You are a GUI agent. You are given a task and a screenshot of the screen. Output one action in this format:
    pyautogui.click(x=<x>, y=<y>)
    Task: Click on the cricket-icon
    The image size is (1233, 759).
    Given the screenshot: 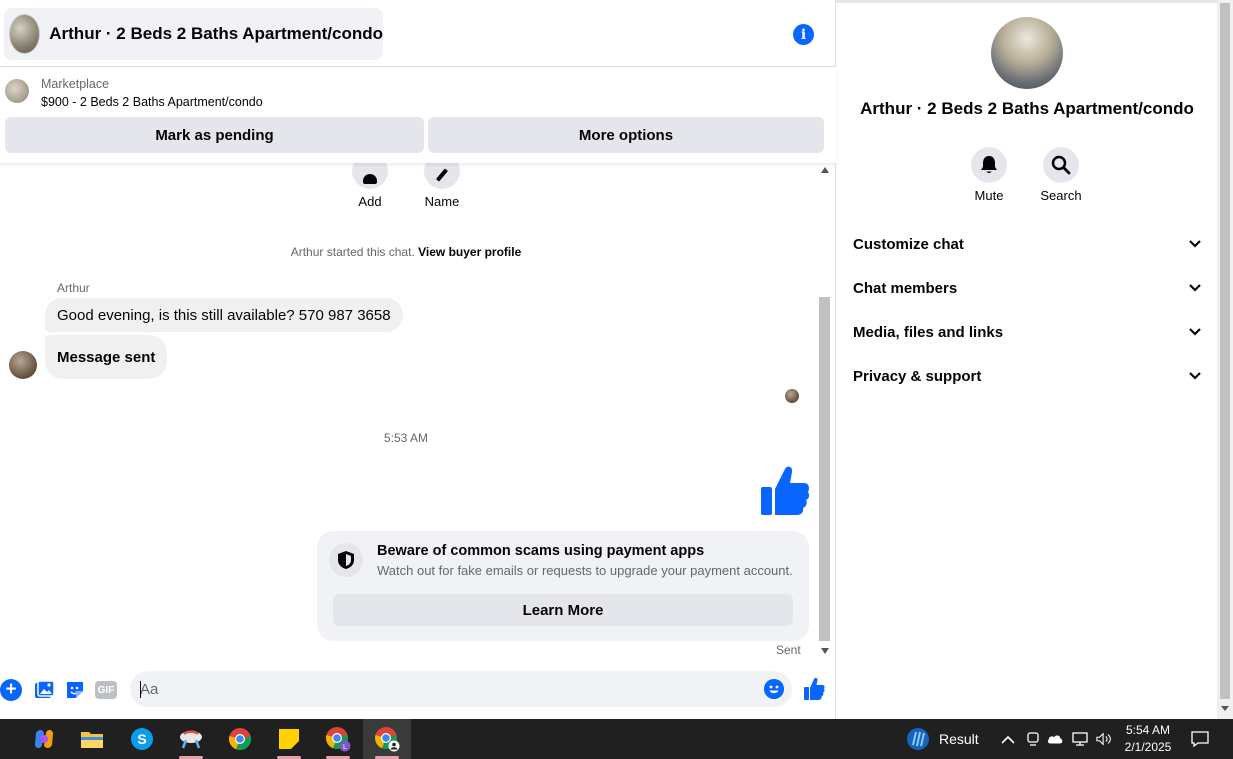 What is the action you would take?
    pyautogui.click(x=918, y=739)
    